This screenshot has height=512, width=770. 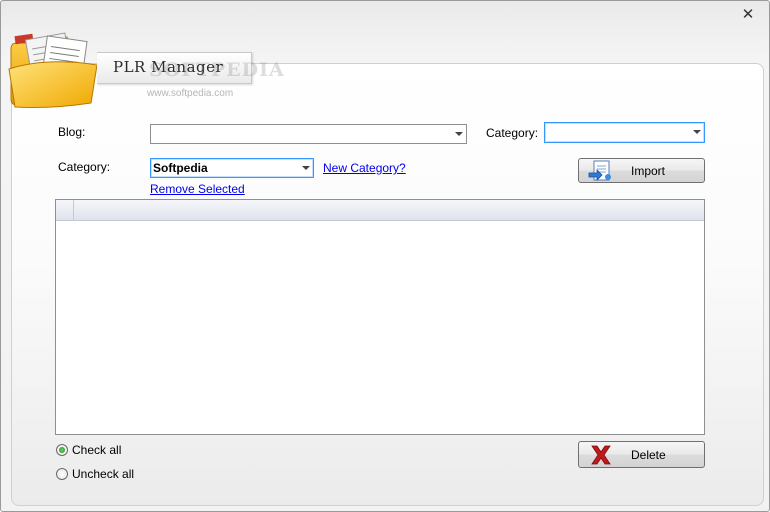 I want to click on delete-button-label: Delete, so click(x=648, y=455).